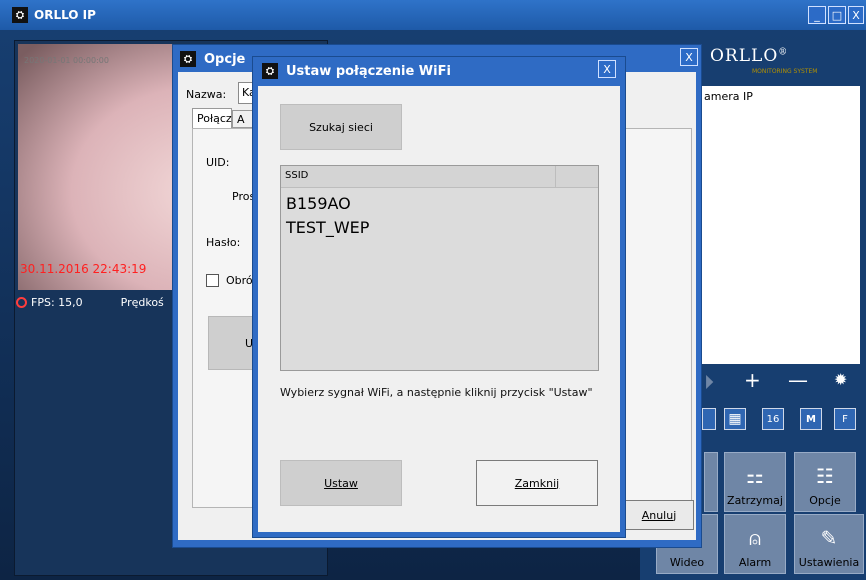 The height and width of the screenshot is (580, 866). Describe the element at coordinates (755, 500) in the screenshot. I see `stop-label: Zatrzymaj` at that location.